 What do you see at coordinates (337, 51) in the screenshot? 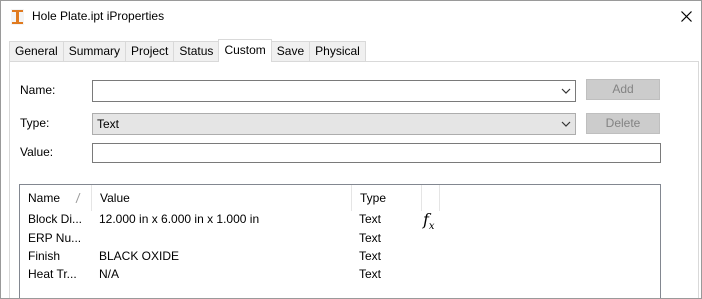
I see `tab-physical: Physical` at bounding box center [337, 51].